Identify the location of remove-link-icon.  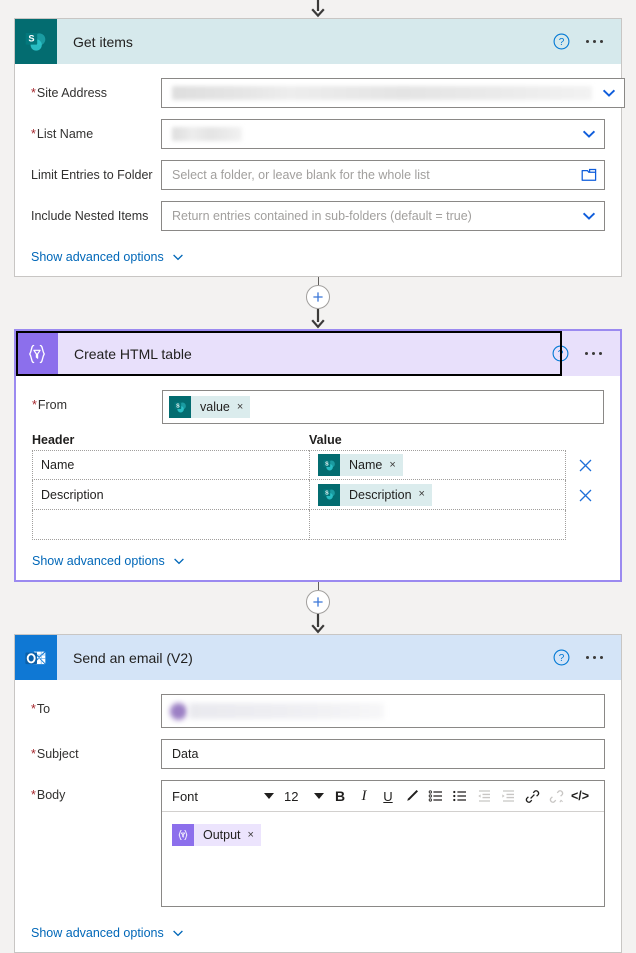
(556, 796).